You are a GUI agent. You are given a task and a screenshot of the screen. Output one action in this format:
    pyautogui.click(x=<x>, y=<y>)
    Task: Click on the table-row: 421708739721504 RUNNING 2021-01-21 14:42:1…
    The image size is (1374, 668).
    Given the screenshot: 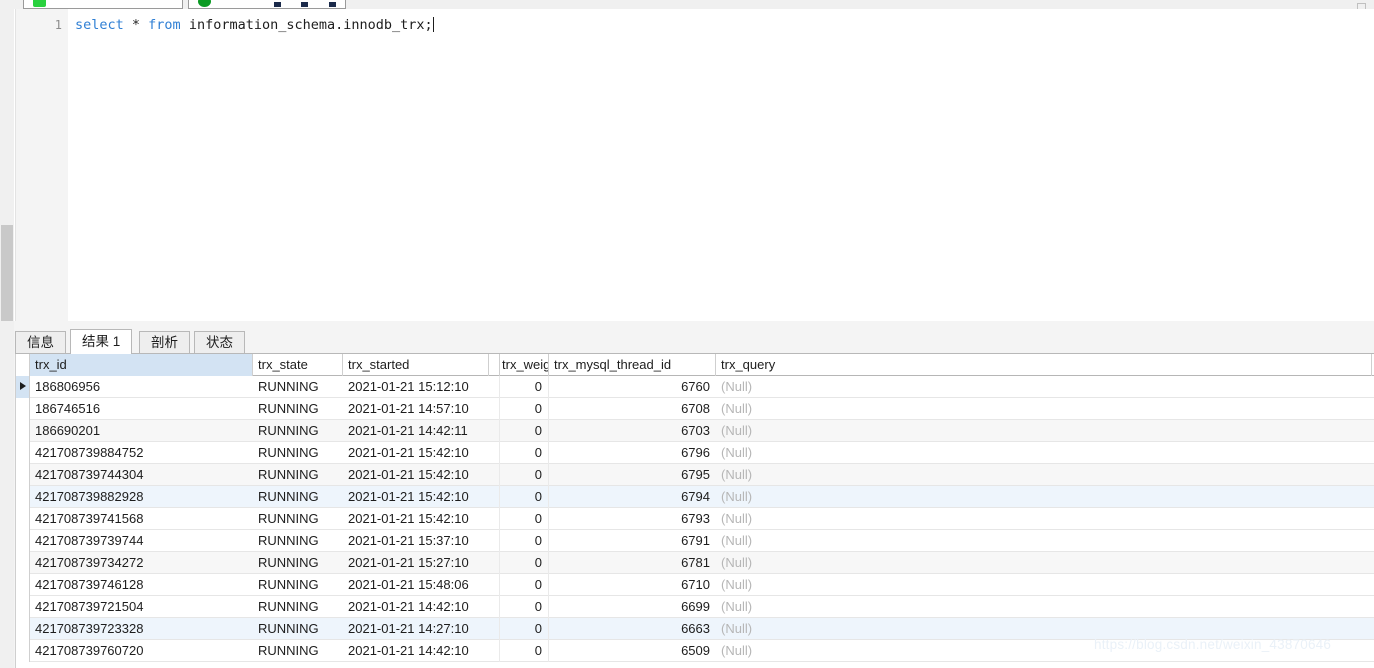 What is the action you would take?
    pyautogui.click(x=695, y=607)
    